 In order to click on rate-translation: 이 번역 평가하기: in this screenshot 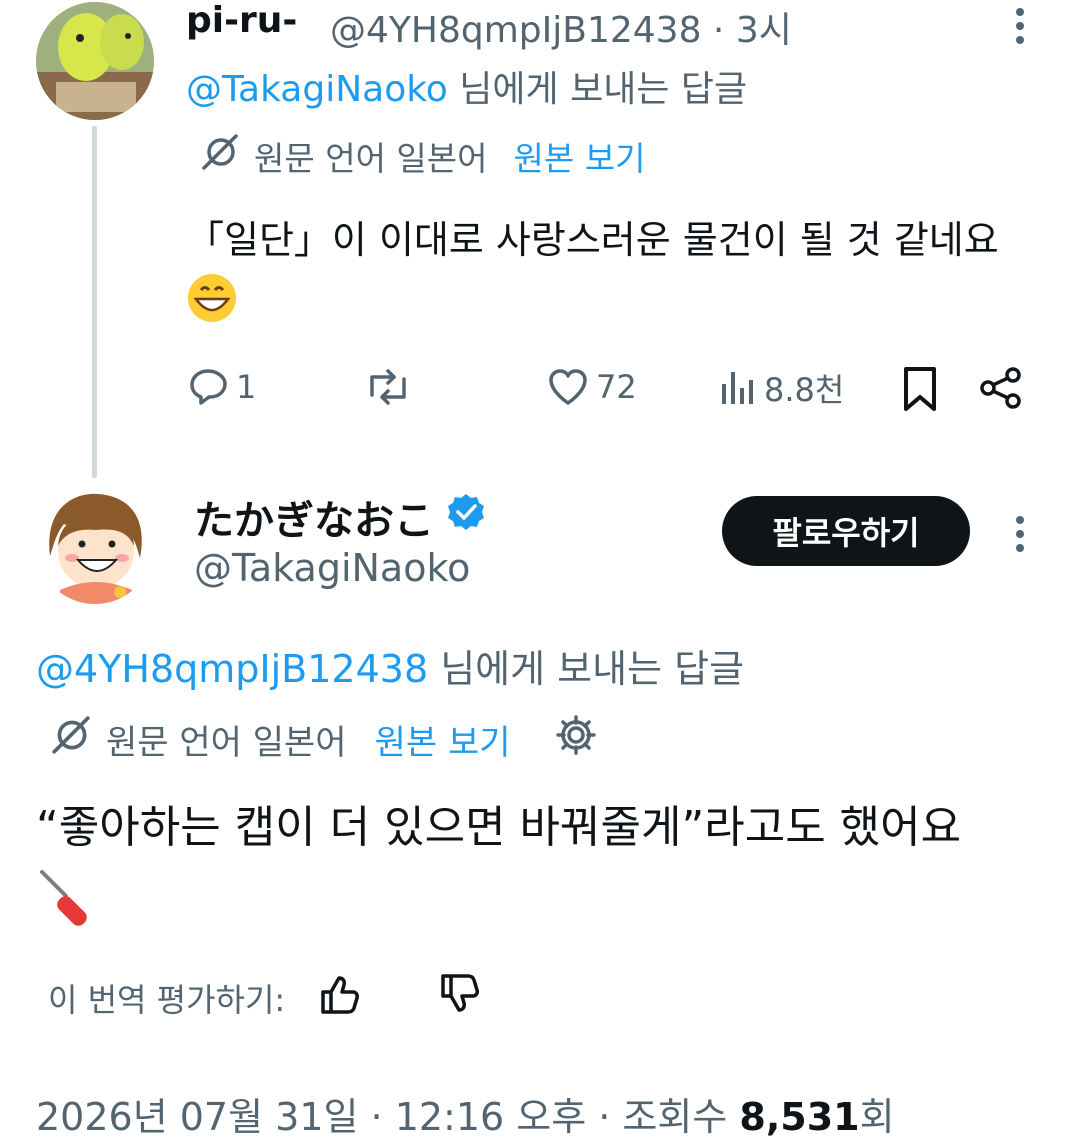, I will do `click(264, 998)`.